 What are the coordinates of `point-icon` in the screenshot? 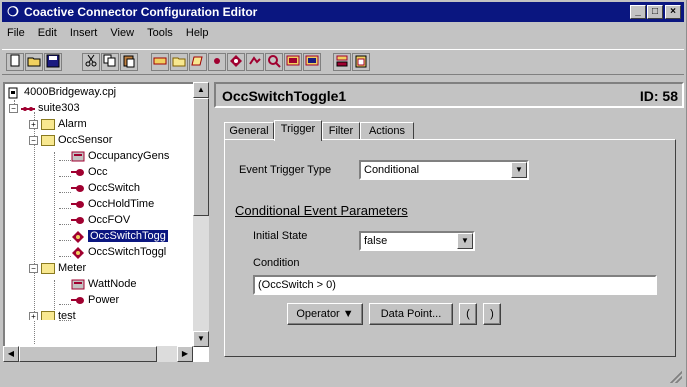 It's located at (217, 62).